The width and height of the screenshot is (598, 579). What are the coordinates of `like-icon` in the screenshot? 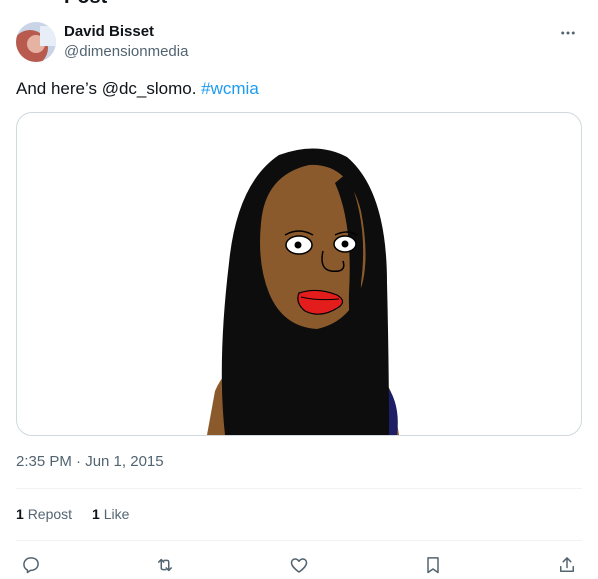 It's located at (299, 565).